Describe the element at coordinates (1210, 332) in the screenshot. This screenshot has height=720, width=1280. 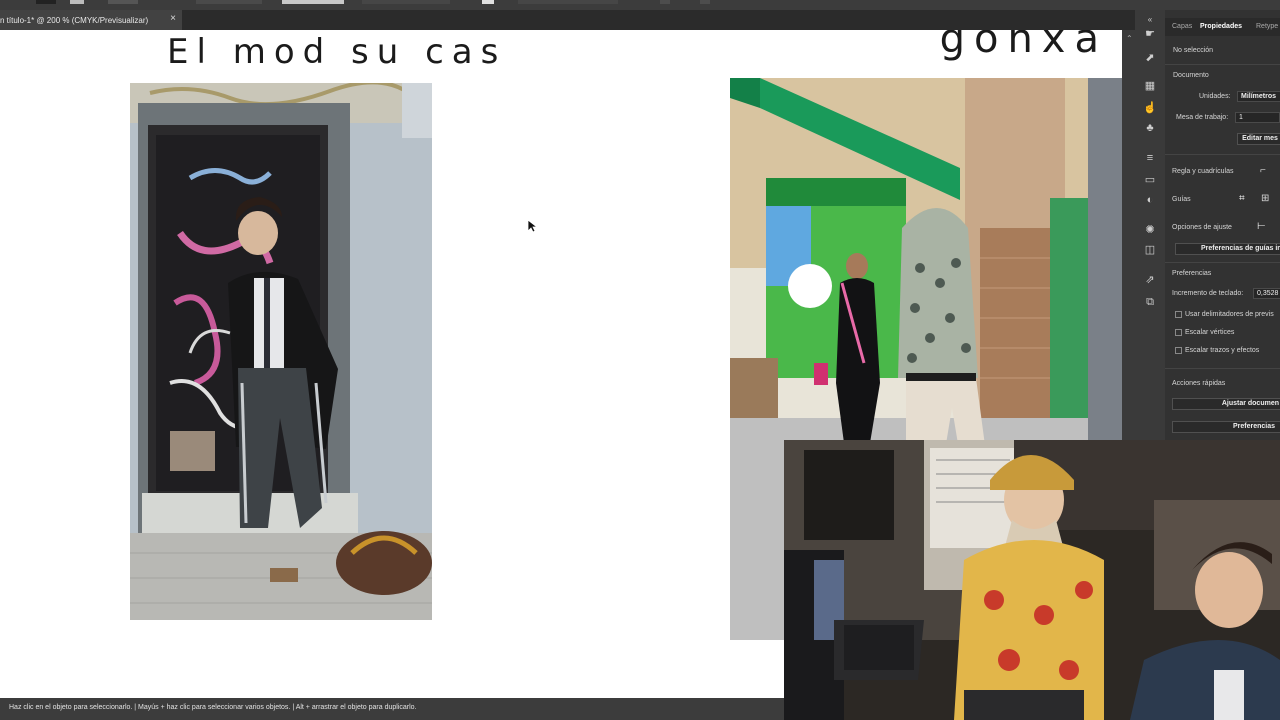
I see `scale-corners-label: Escalar vértices` at that location.